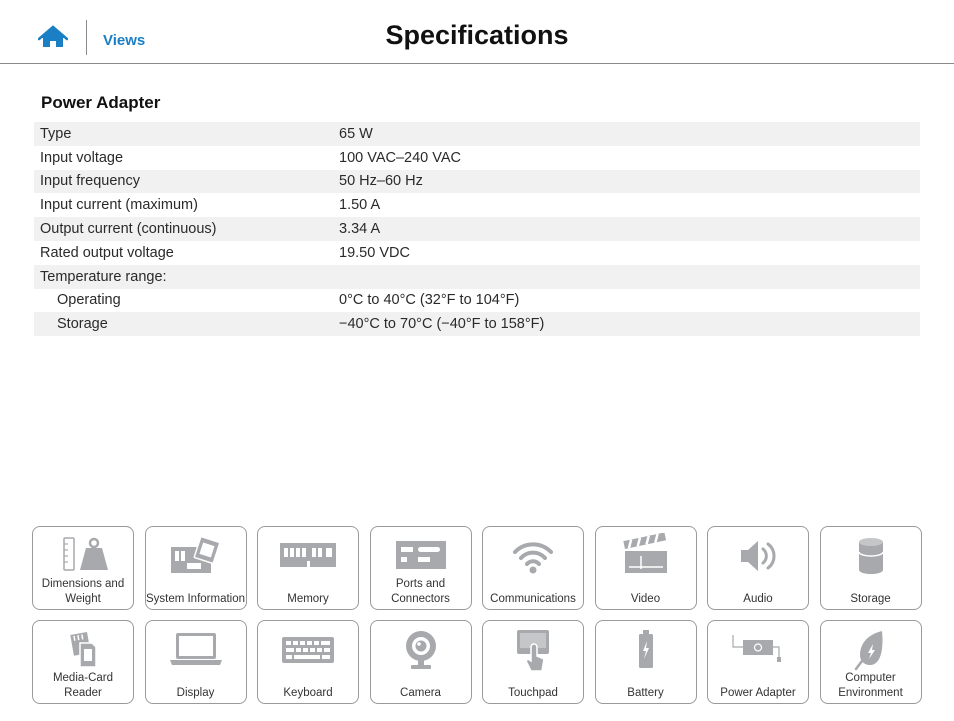  I want to click on tile-label: Display, so click(195, 692).